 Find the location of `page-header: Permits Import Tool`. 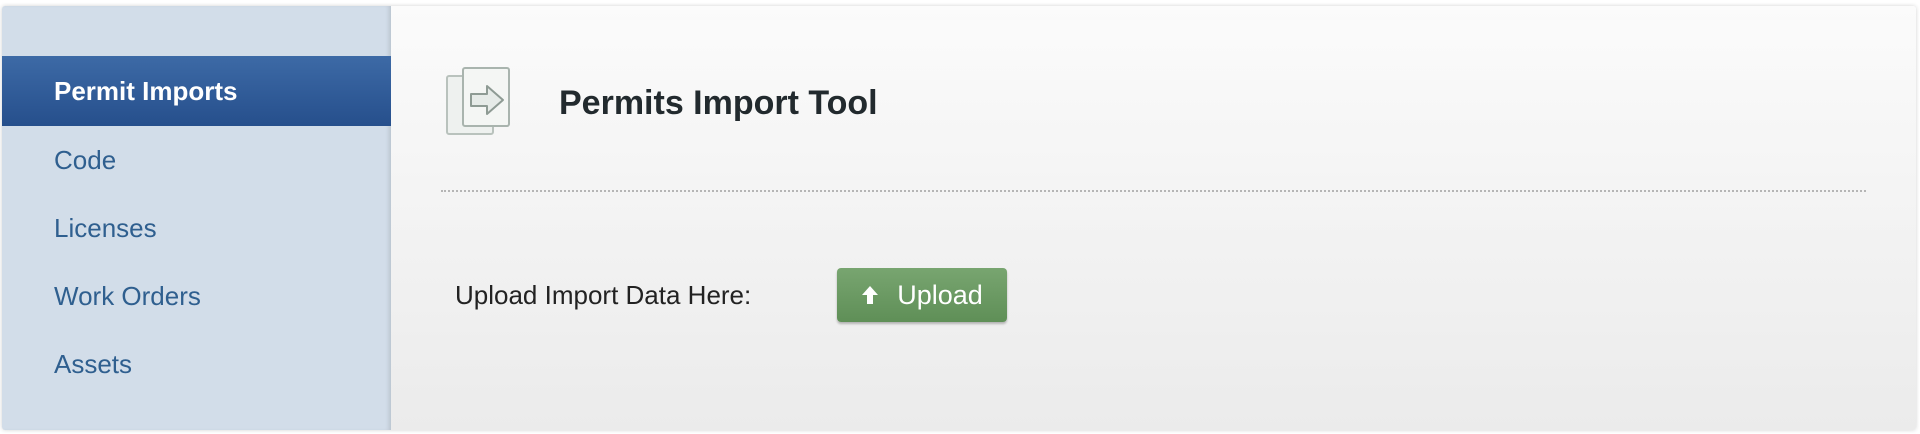

page-header: Permits Import Tool is located at coordinates (659, 103).